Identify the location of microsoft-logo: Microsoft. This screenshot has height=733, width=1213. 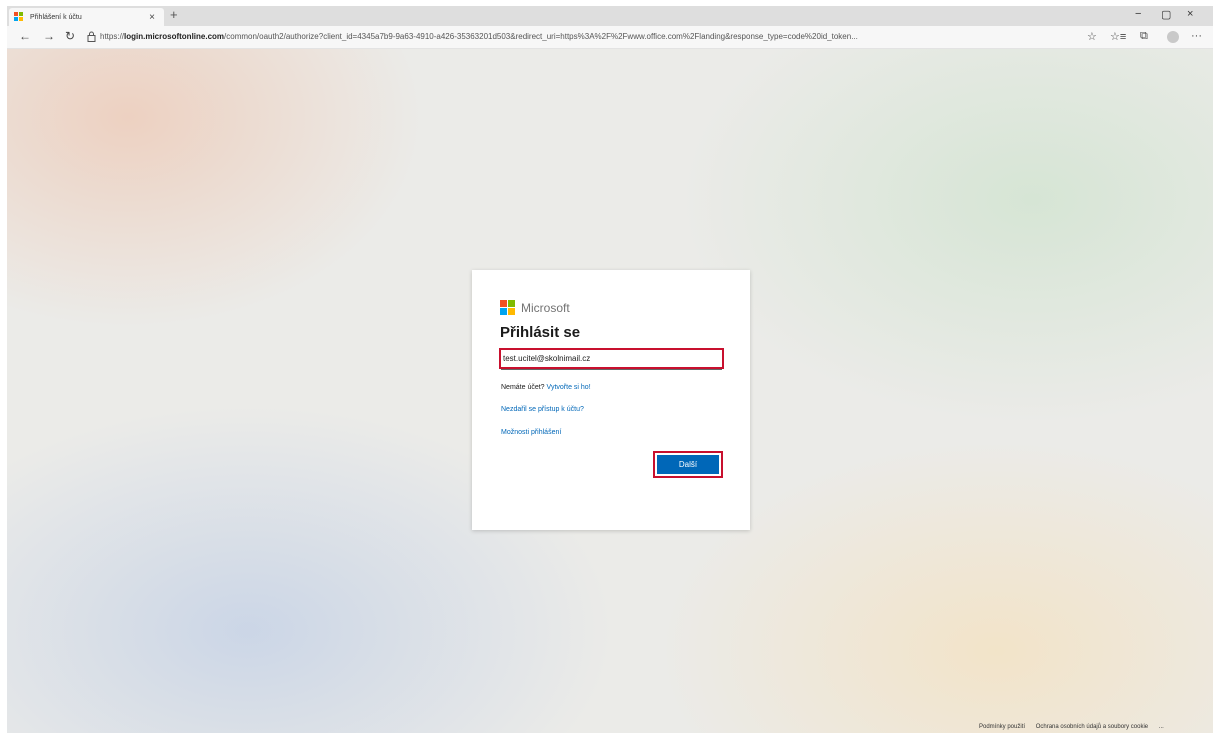
(535, 307).